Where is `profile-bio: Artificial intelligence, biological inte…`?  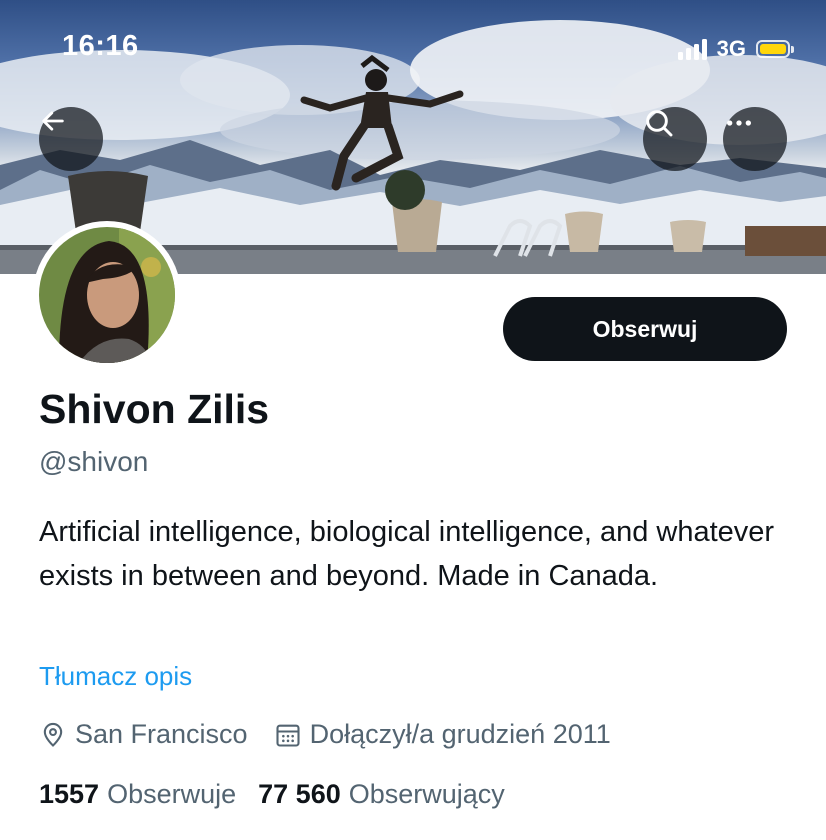
profile-bio: Artificial intelligence, biological inte… is located at coordinates (407, 554).